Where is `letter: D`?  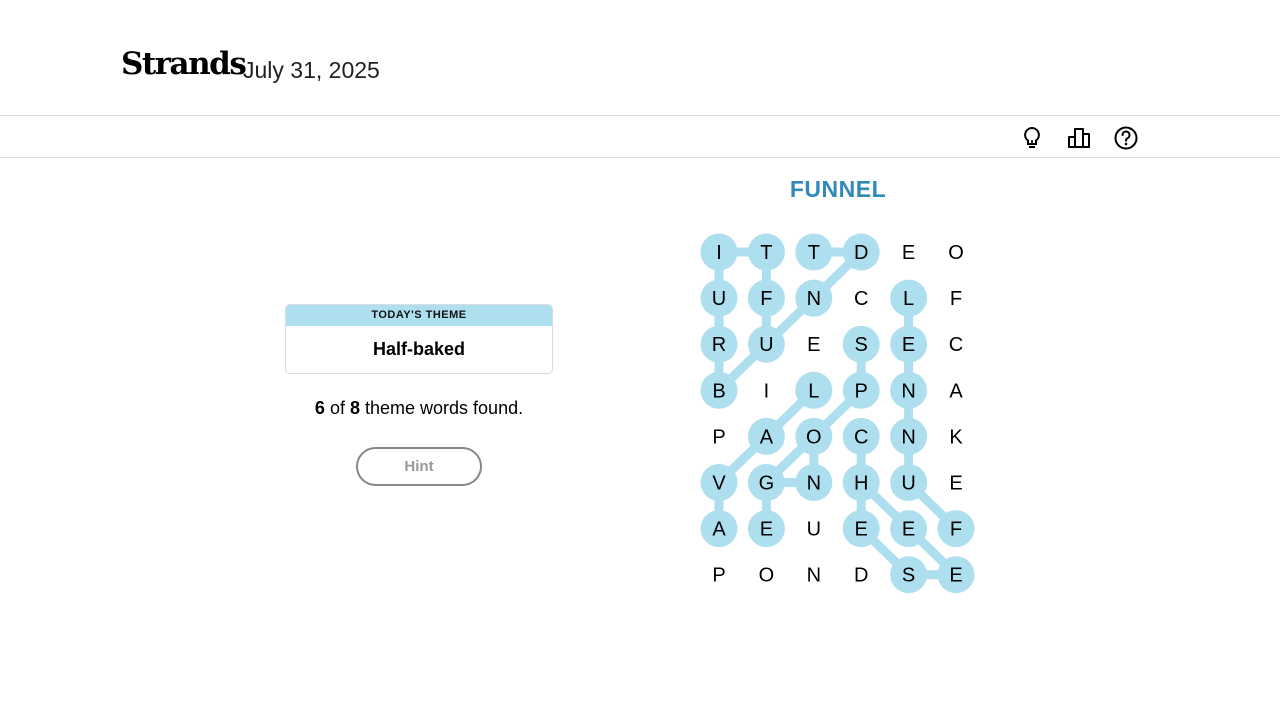 letter: D is located at coordinates (861, 576).